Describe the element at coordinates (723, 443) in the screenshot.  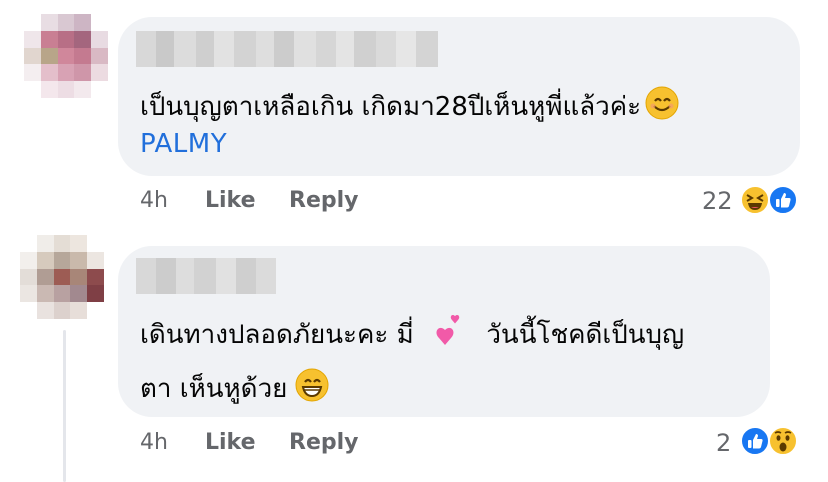
I see `reaction-count: 2` at that location.